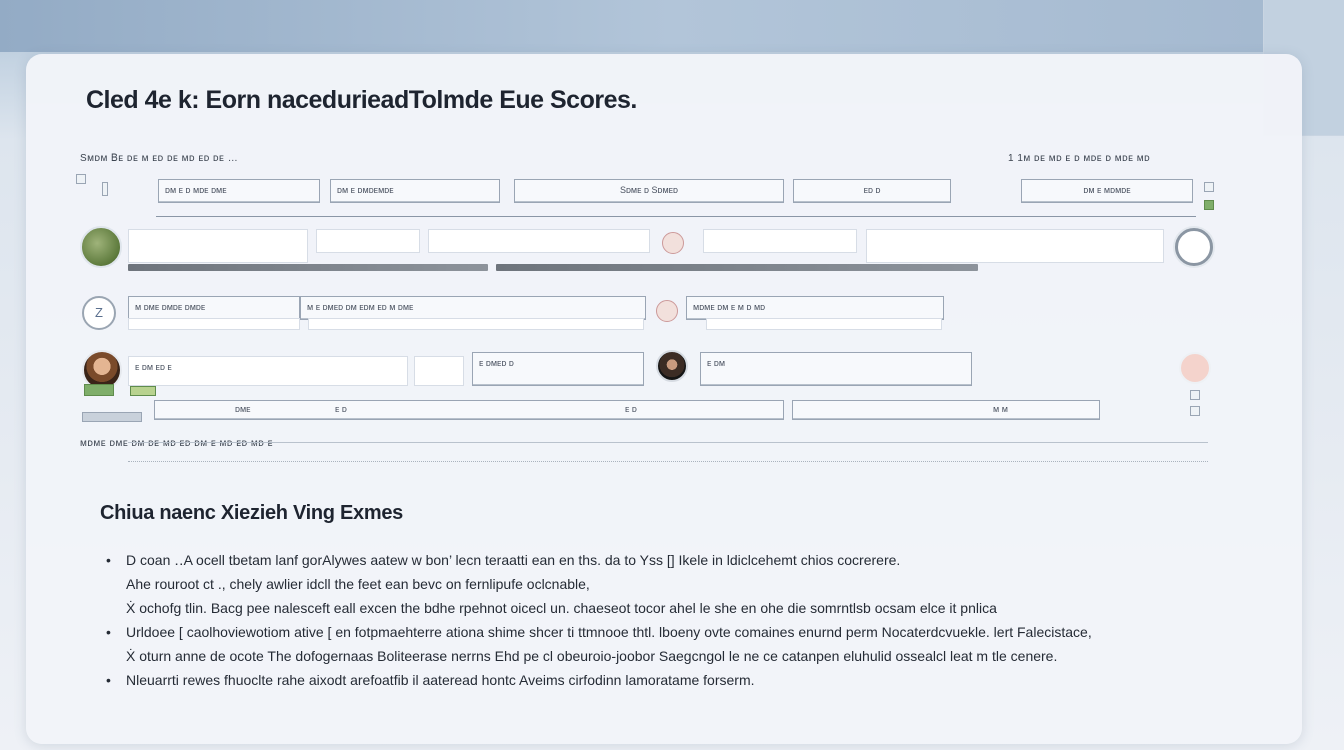  I want to click on row2-field-3: ᴍᴅᴍᴇ ᴅᴍ ᴇ ᴍ ᴅ ᴍᴅ, so click(815, 308).